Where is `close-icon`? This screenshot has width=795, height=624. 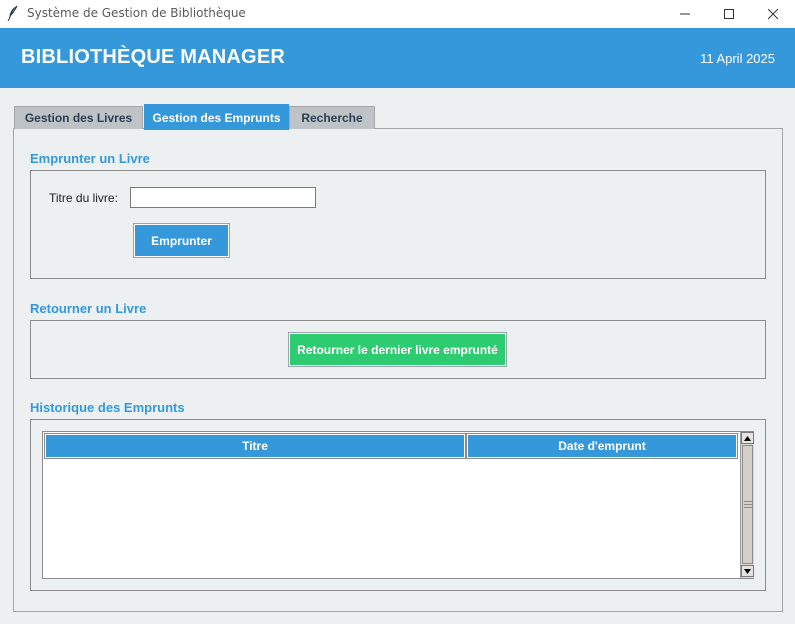 close-icon is located at coordinates (773, 14).